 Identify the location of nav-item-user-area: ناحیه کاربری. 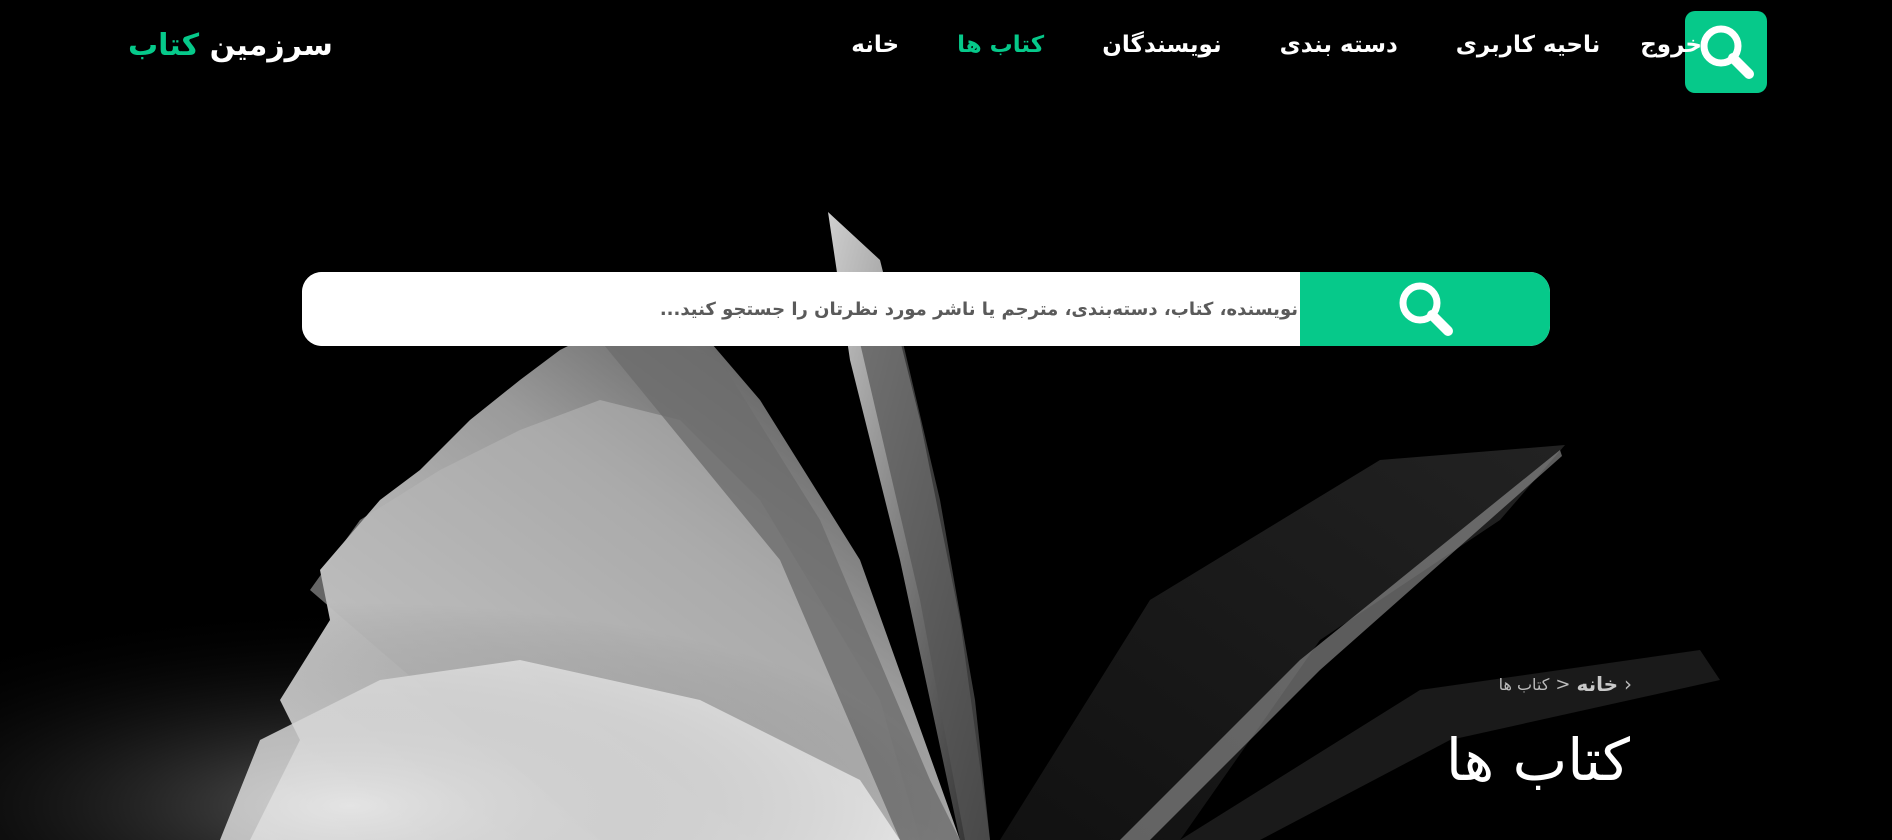
(1528, 45).